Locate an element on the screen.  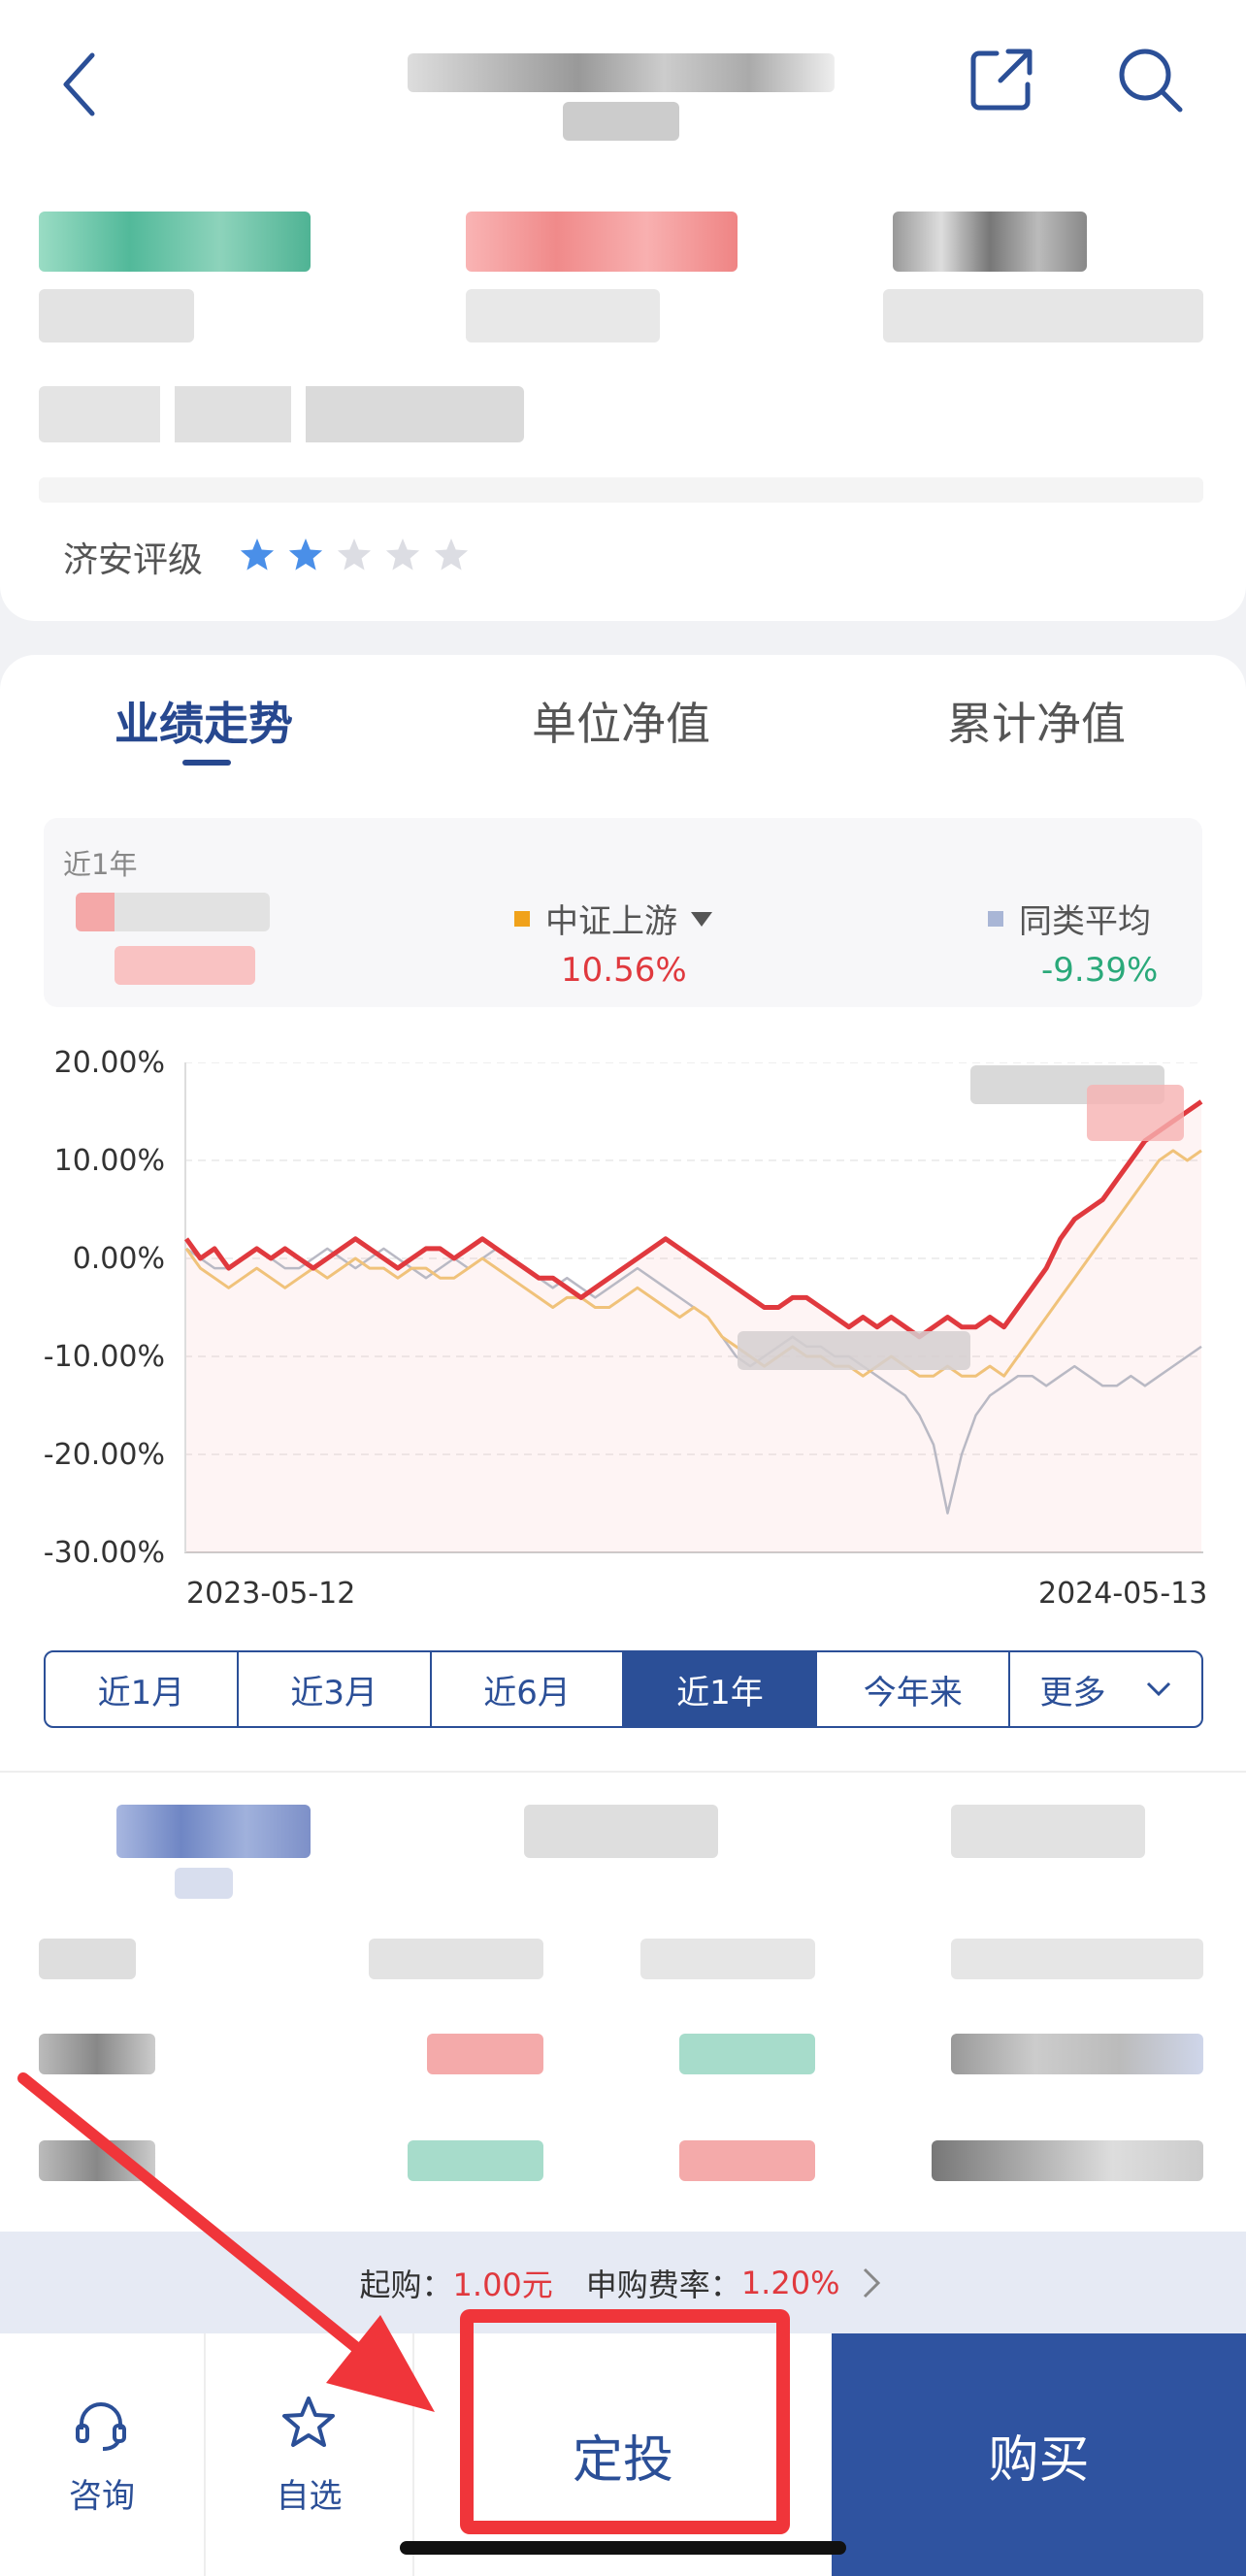
benchmark-legend-item: 中证上游 is located at coordinates (615, 919).